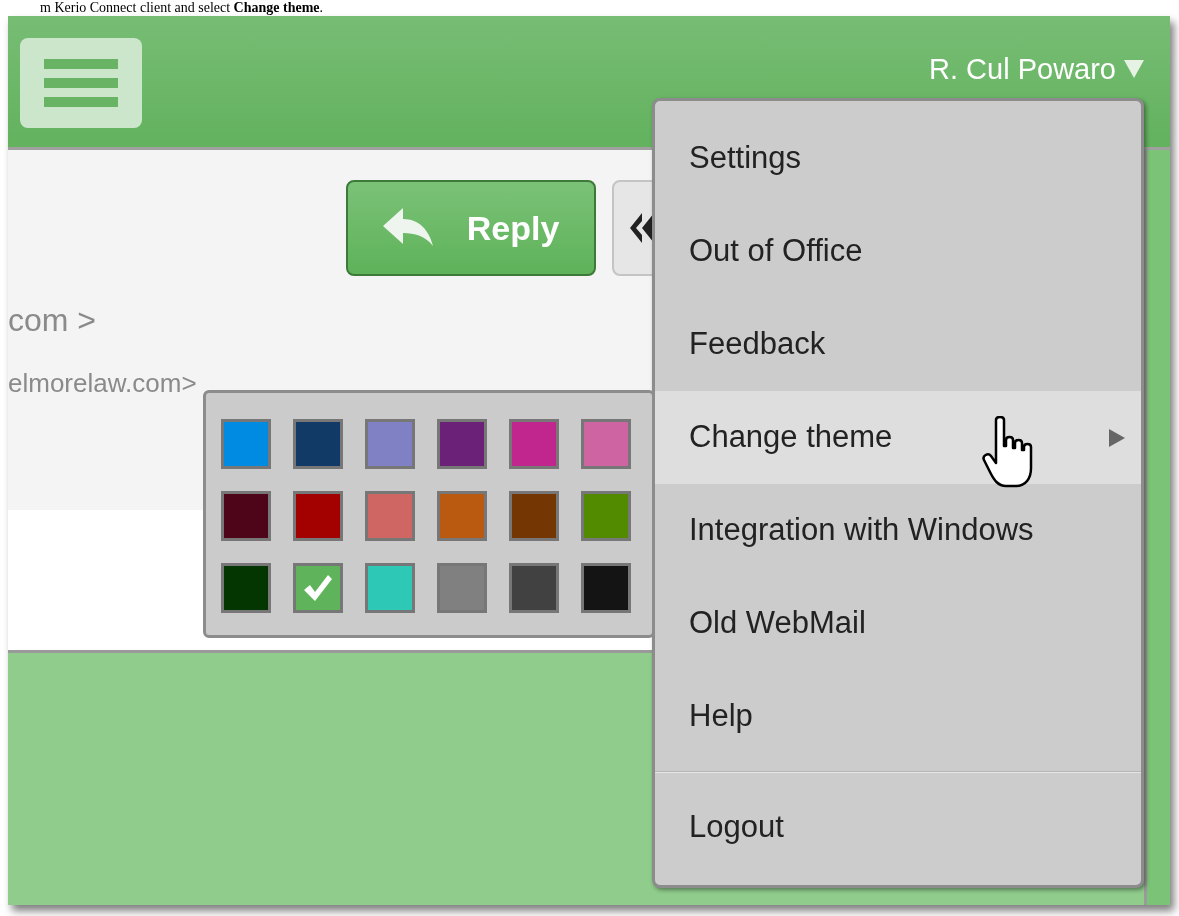  Describe the element at coordinates (898, 827) in the screenshot. I see `menu-item: Logout` at that location.